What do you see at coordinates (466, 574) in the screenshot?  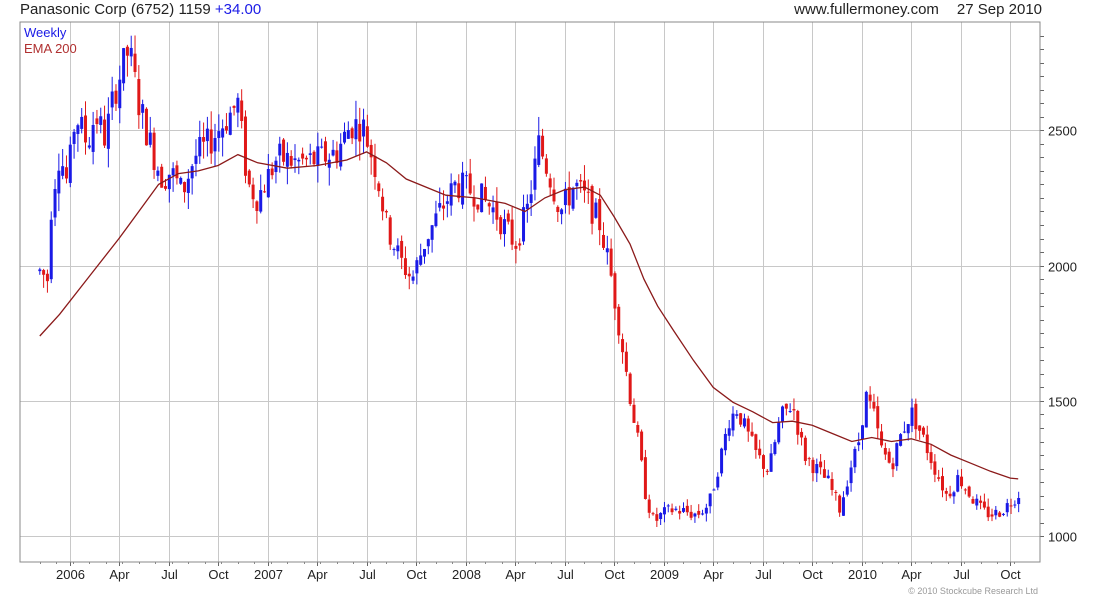 I see `x-tick-label: 2008` at bounding box center [466, 574].